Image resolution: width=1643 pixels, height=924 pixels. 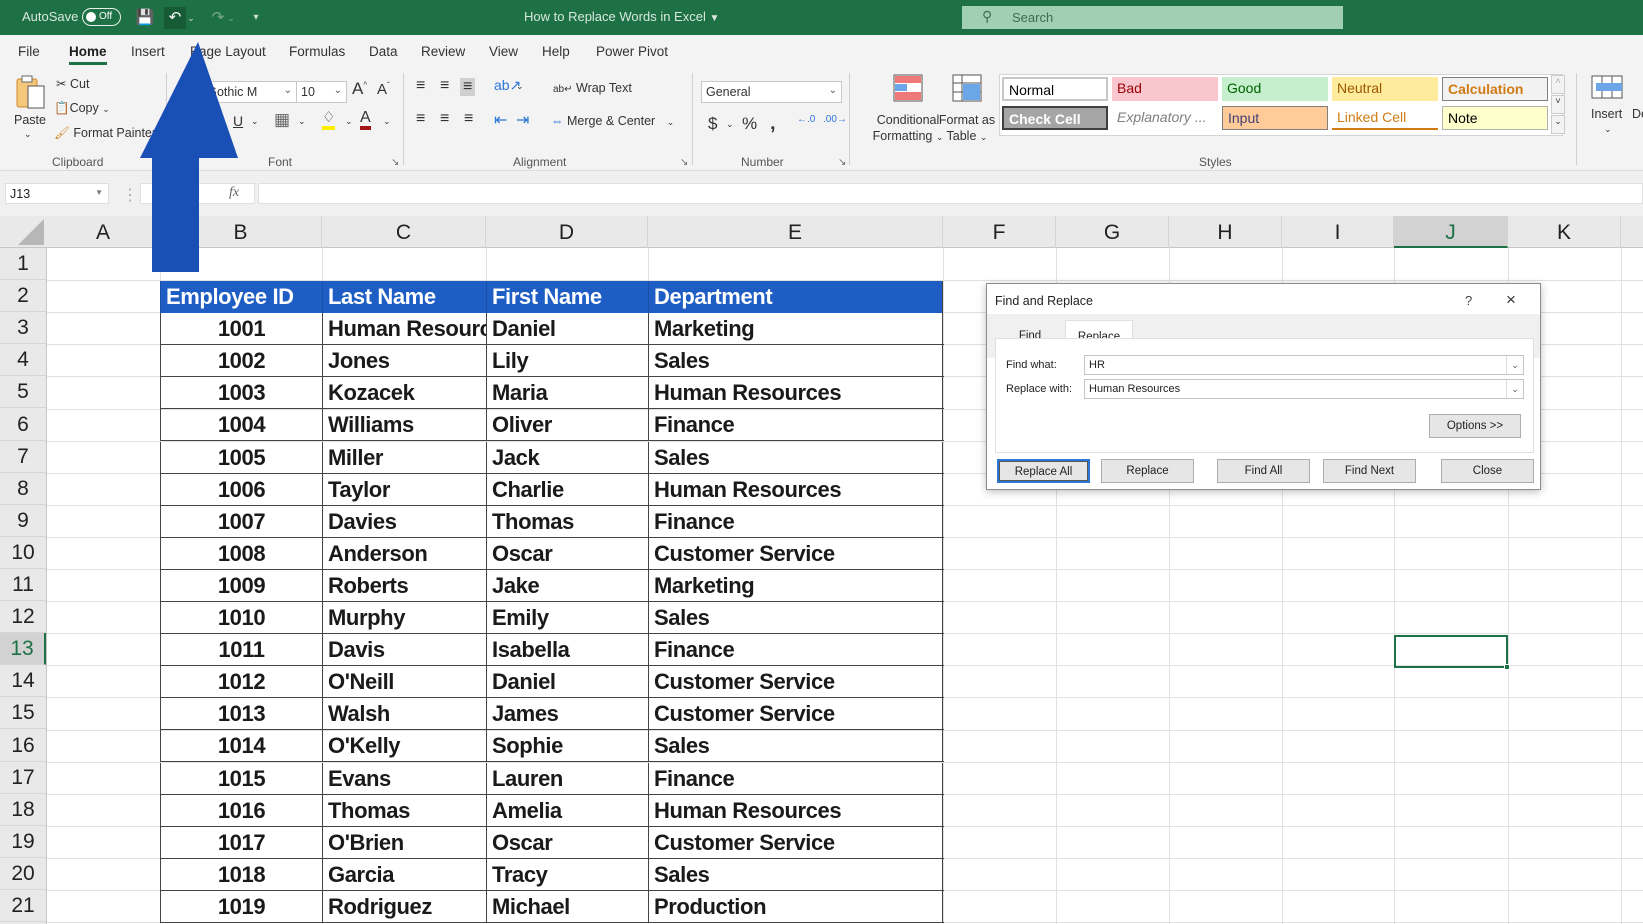 What do you see at coordinates (214, 121) in the screenshot?
I see `italic-icon: I` at bounding box center [214, 121].